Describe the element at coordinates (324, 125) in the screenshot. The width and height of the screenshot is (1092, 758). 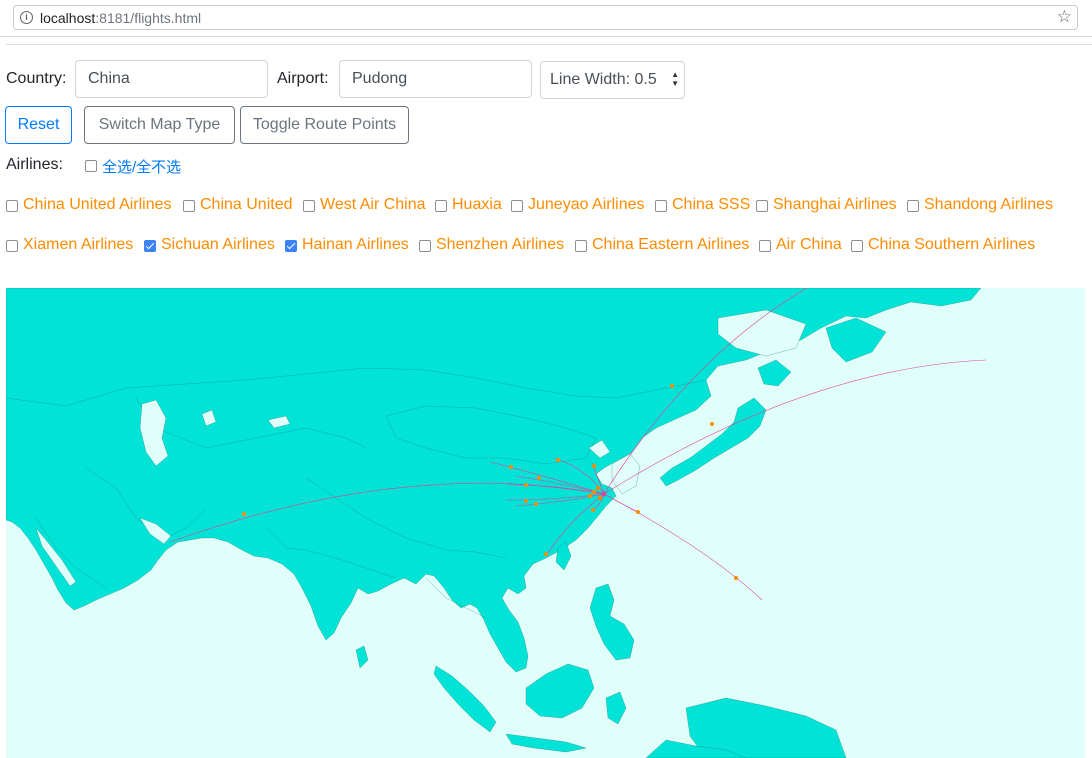
I see `toggle-route-points-button: Toggle Route Points` at that location.